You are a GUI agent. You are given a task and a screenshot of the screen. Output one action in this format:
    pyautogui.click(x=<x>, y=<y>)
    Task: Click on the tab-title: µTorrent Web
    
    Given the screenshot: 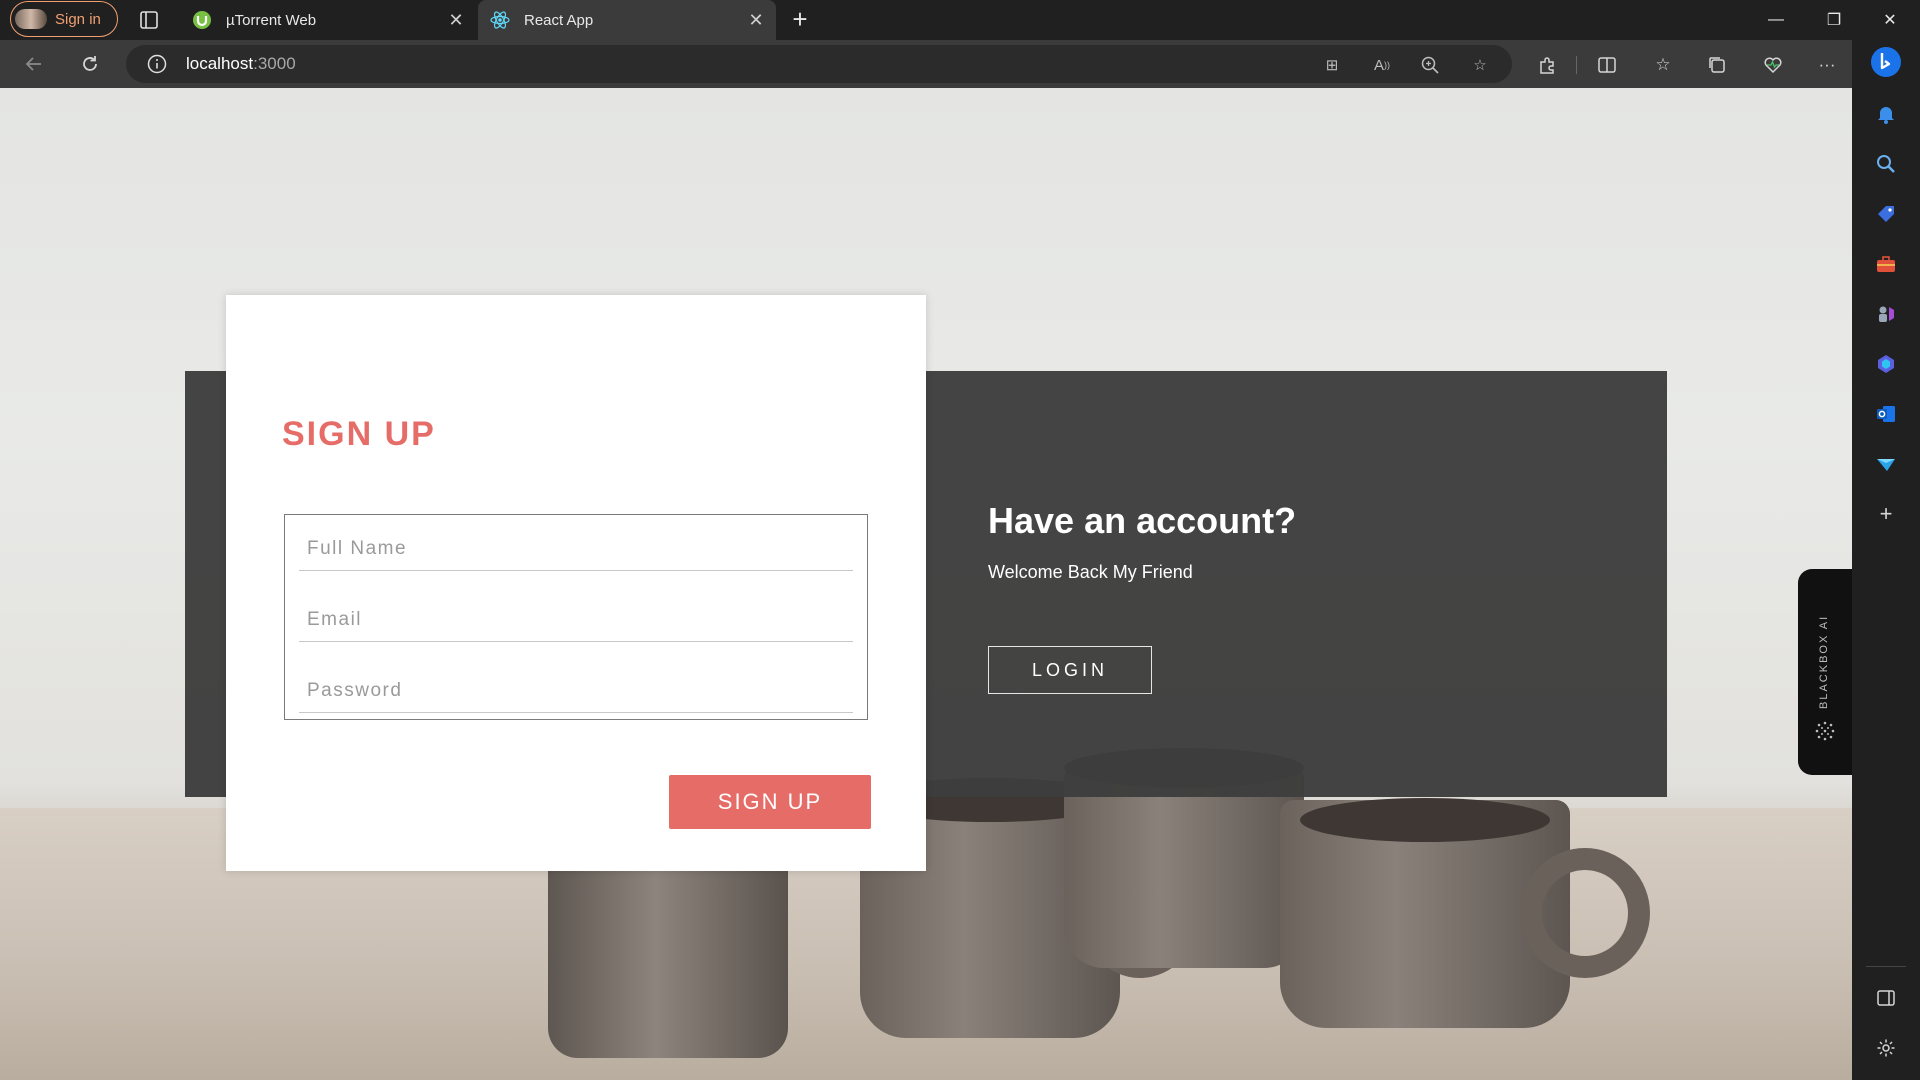 What is the action you would take?
    pyautogui.click(x=271, y=20)
    